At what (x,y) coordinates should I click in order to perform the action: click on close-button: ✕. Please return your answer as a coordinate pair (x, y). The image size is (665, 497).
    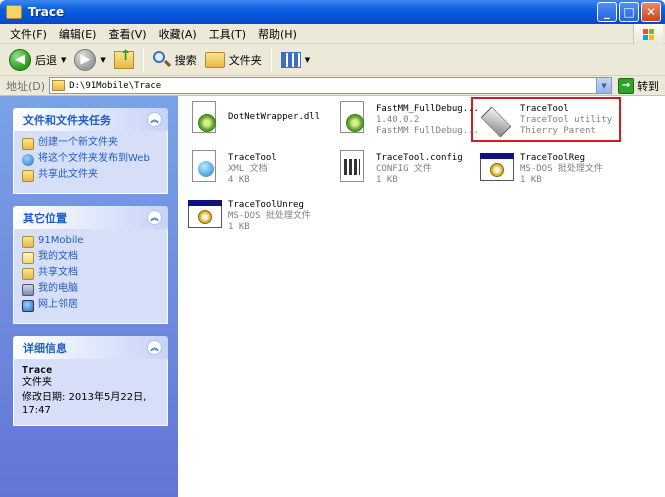
    Looking at the image, I should click on (651, 12).